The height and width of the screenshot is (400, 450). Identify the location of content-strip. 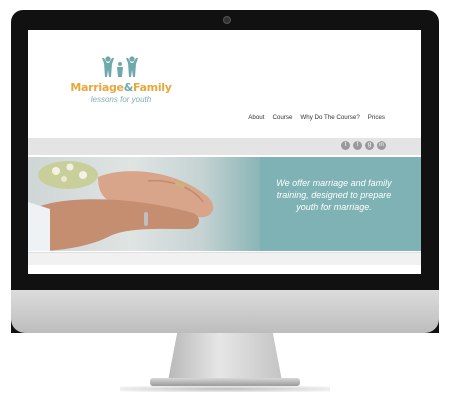
(224, 258).